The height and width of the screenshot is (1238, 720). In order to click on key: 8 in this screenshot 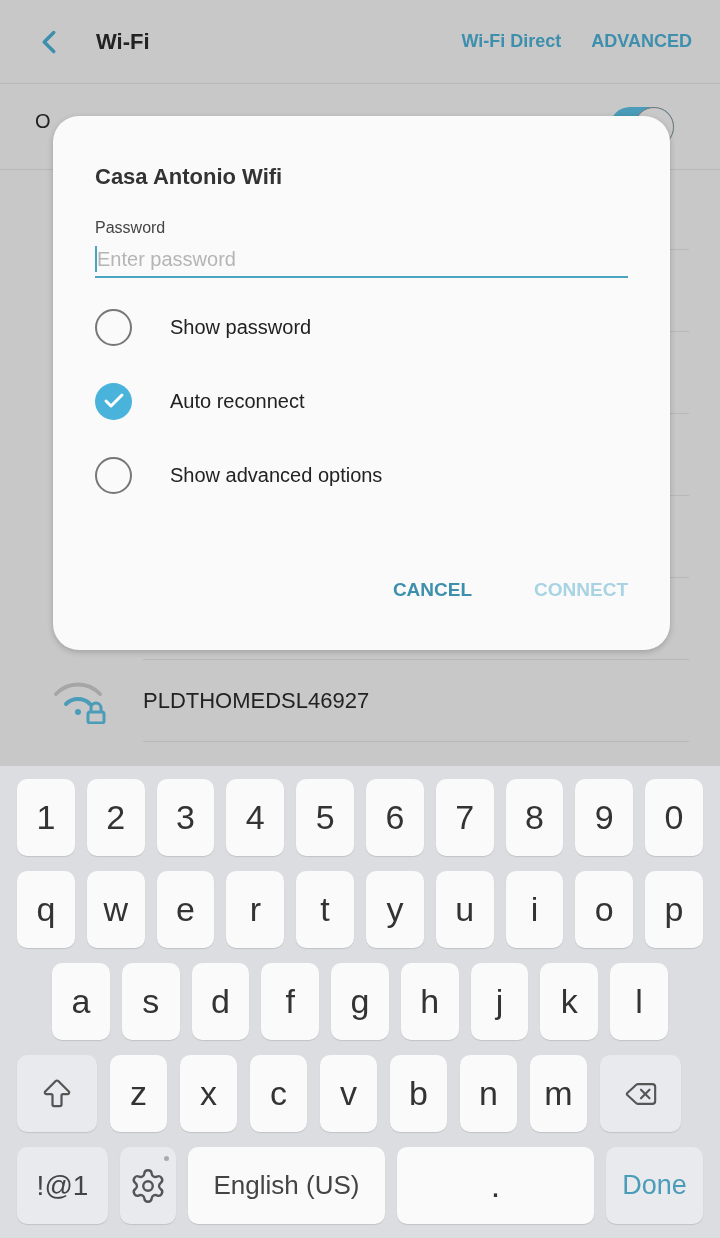, I will do `click(534, 817)`.